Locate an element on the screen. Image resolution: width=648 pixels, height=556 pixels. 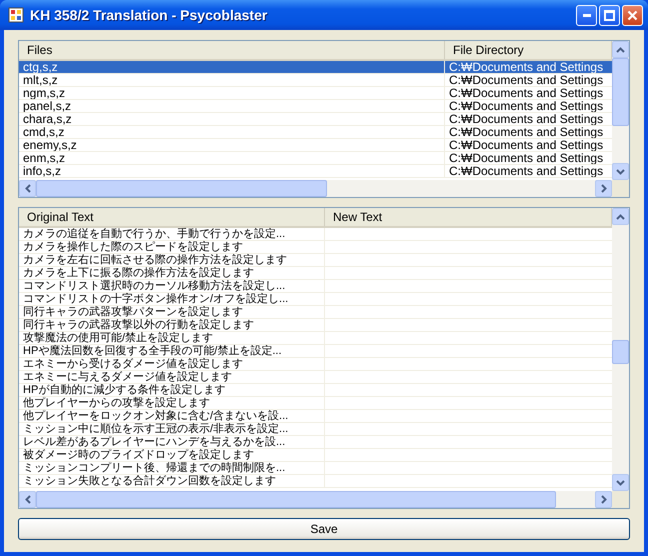
original-text: 他プレイヤーからの攻撃を設定します is located at coordinates (172, 403).